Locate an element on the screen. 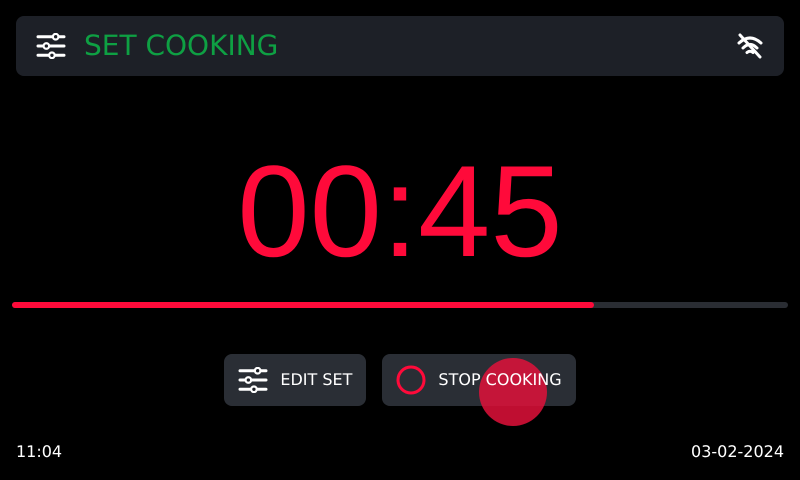  screen-title: SET COOKING is located at coordinates (181, 46).